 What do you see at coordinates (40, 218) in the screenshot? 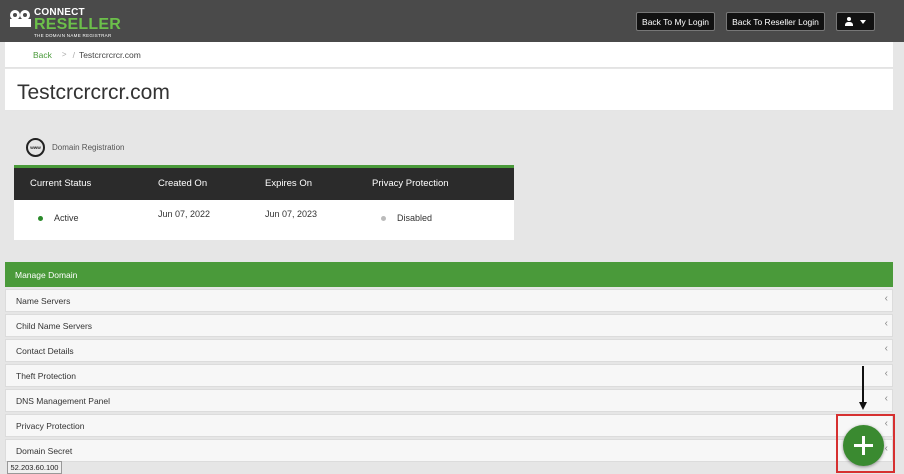
I see `status-active-dot` at bounding box center [40, 218].